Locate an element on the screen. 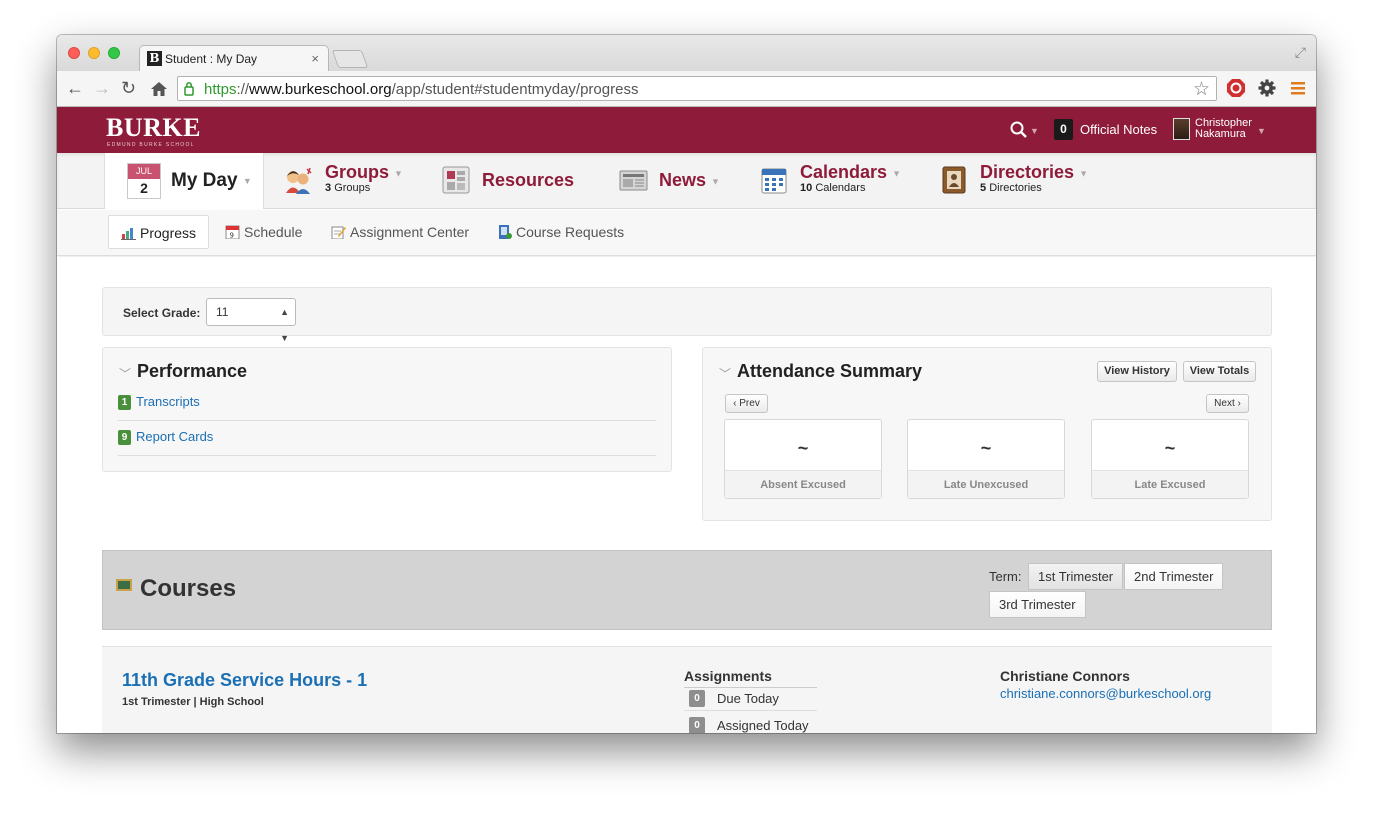 The height and width of the screenshot is (813, 1373). people-icon is located at coordinates (299, 180).